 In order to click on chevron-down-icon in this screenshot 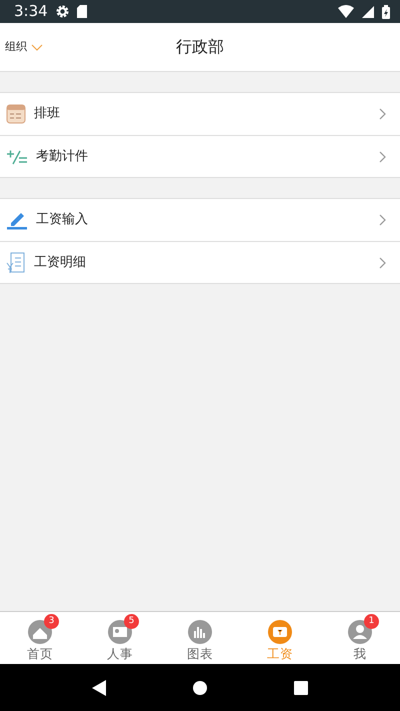, I will do `click(37, 47)`.